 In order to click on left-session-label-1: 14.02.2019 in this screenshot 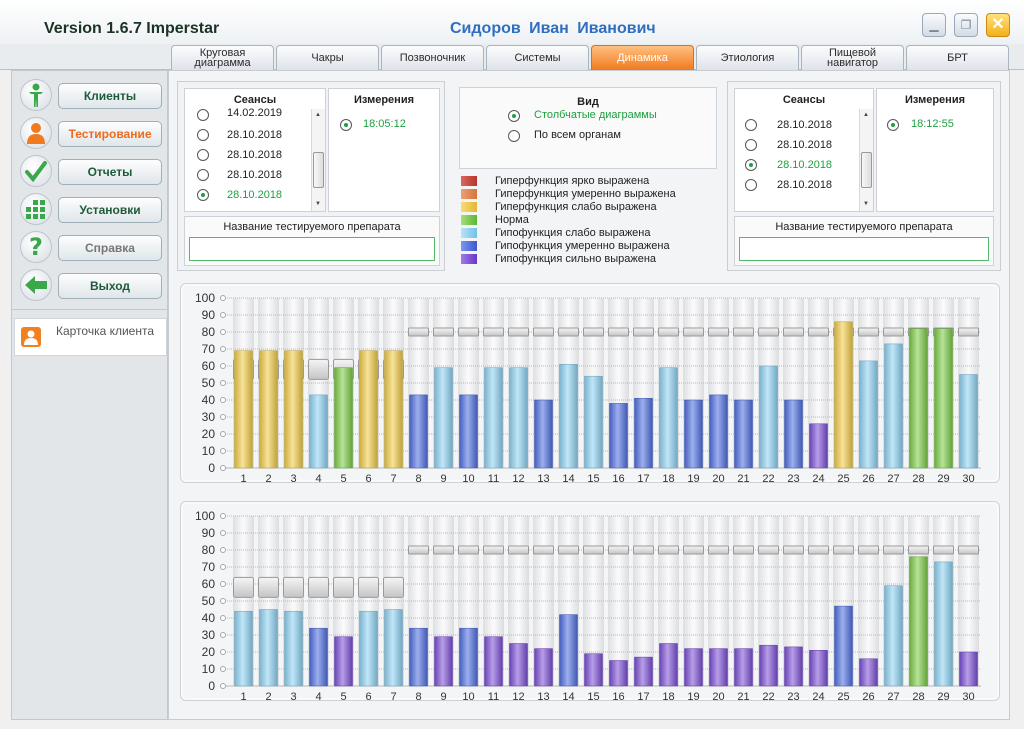, I will do `click(255, 113)`.